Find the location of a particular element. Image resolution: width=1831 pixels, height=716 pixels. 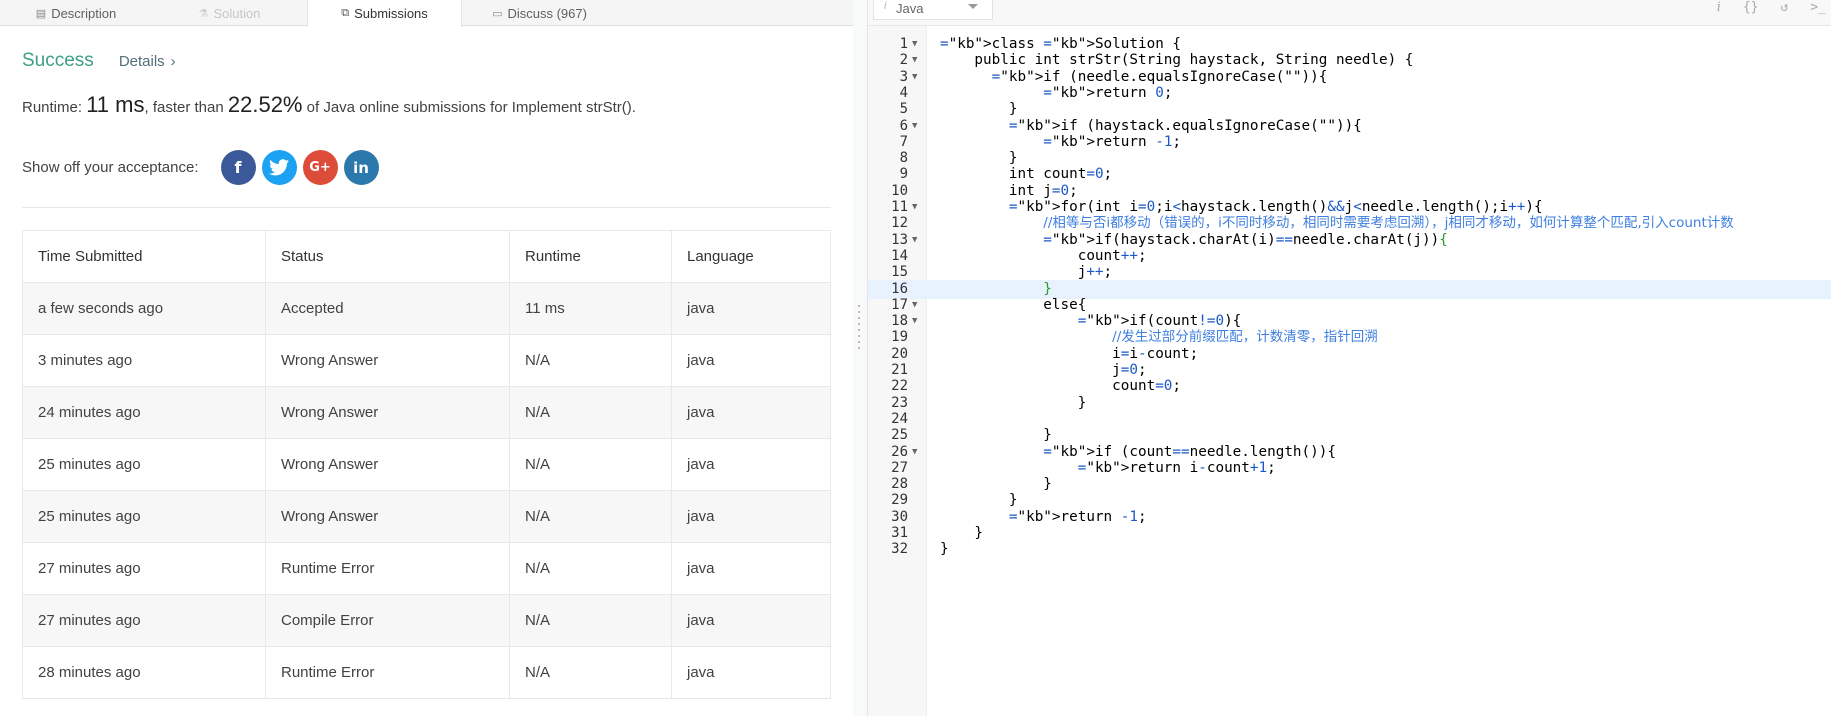

chevron-right-icon: › is located at coordinates (173, 61).